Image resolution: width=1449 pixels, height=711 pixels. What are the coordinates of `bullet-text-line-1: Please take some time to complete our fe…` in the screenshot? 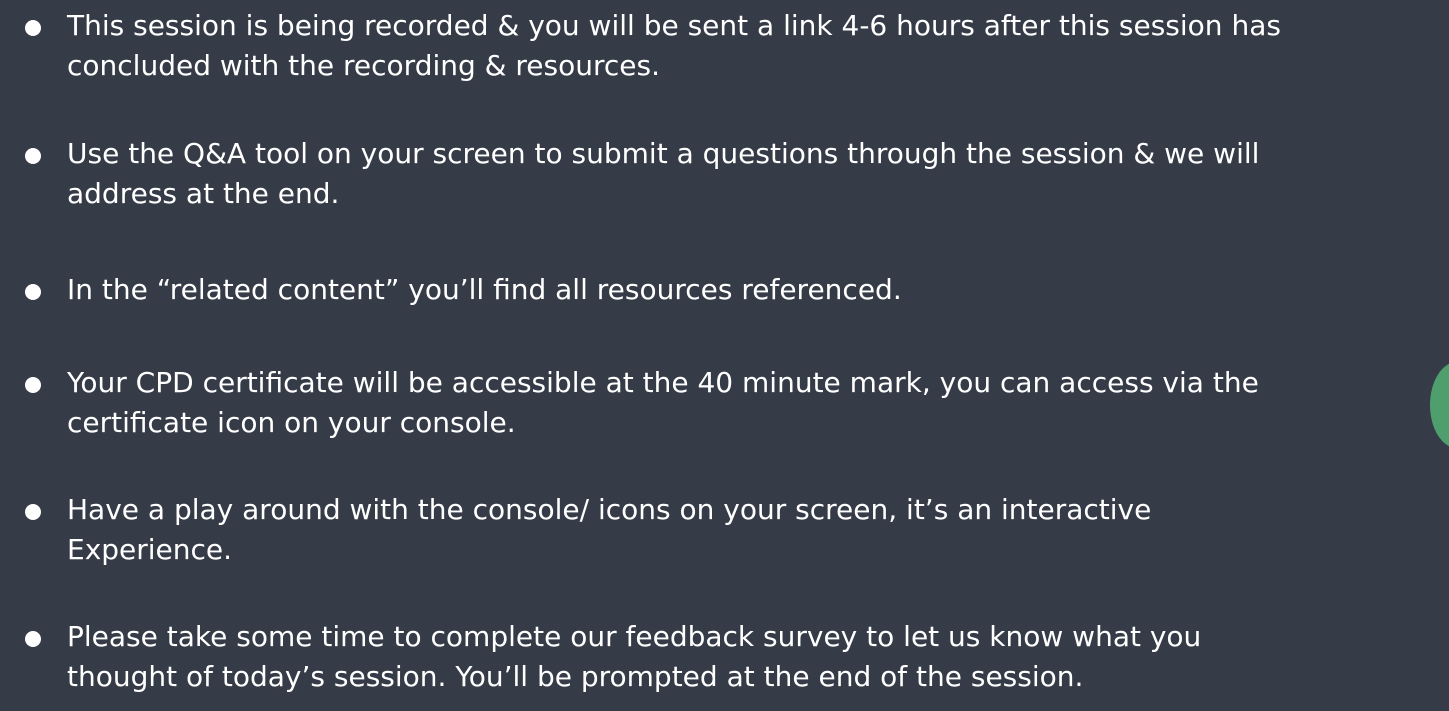 It's located at (634, 636).